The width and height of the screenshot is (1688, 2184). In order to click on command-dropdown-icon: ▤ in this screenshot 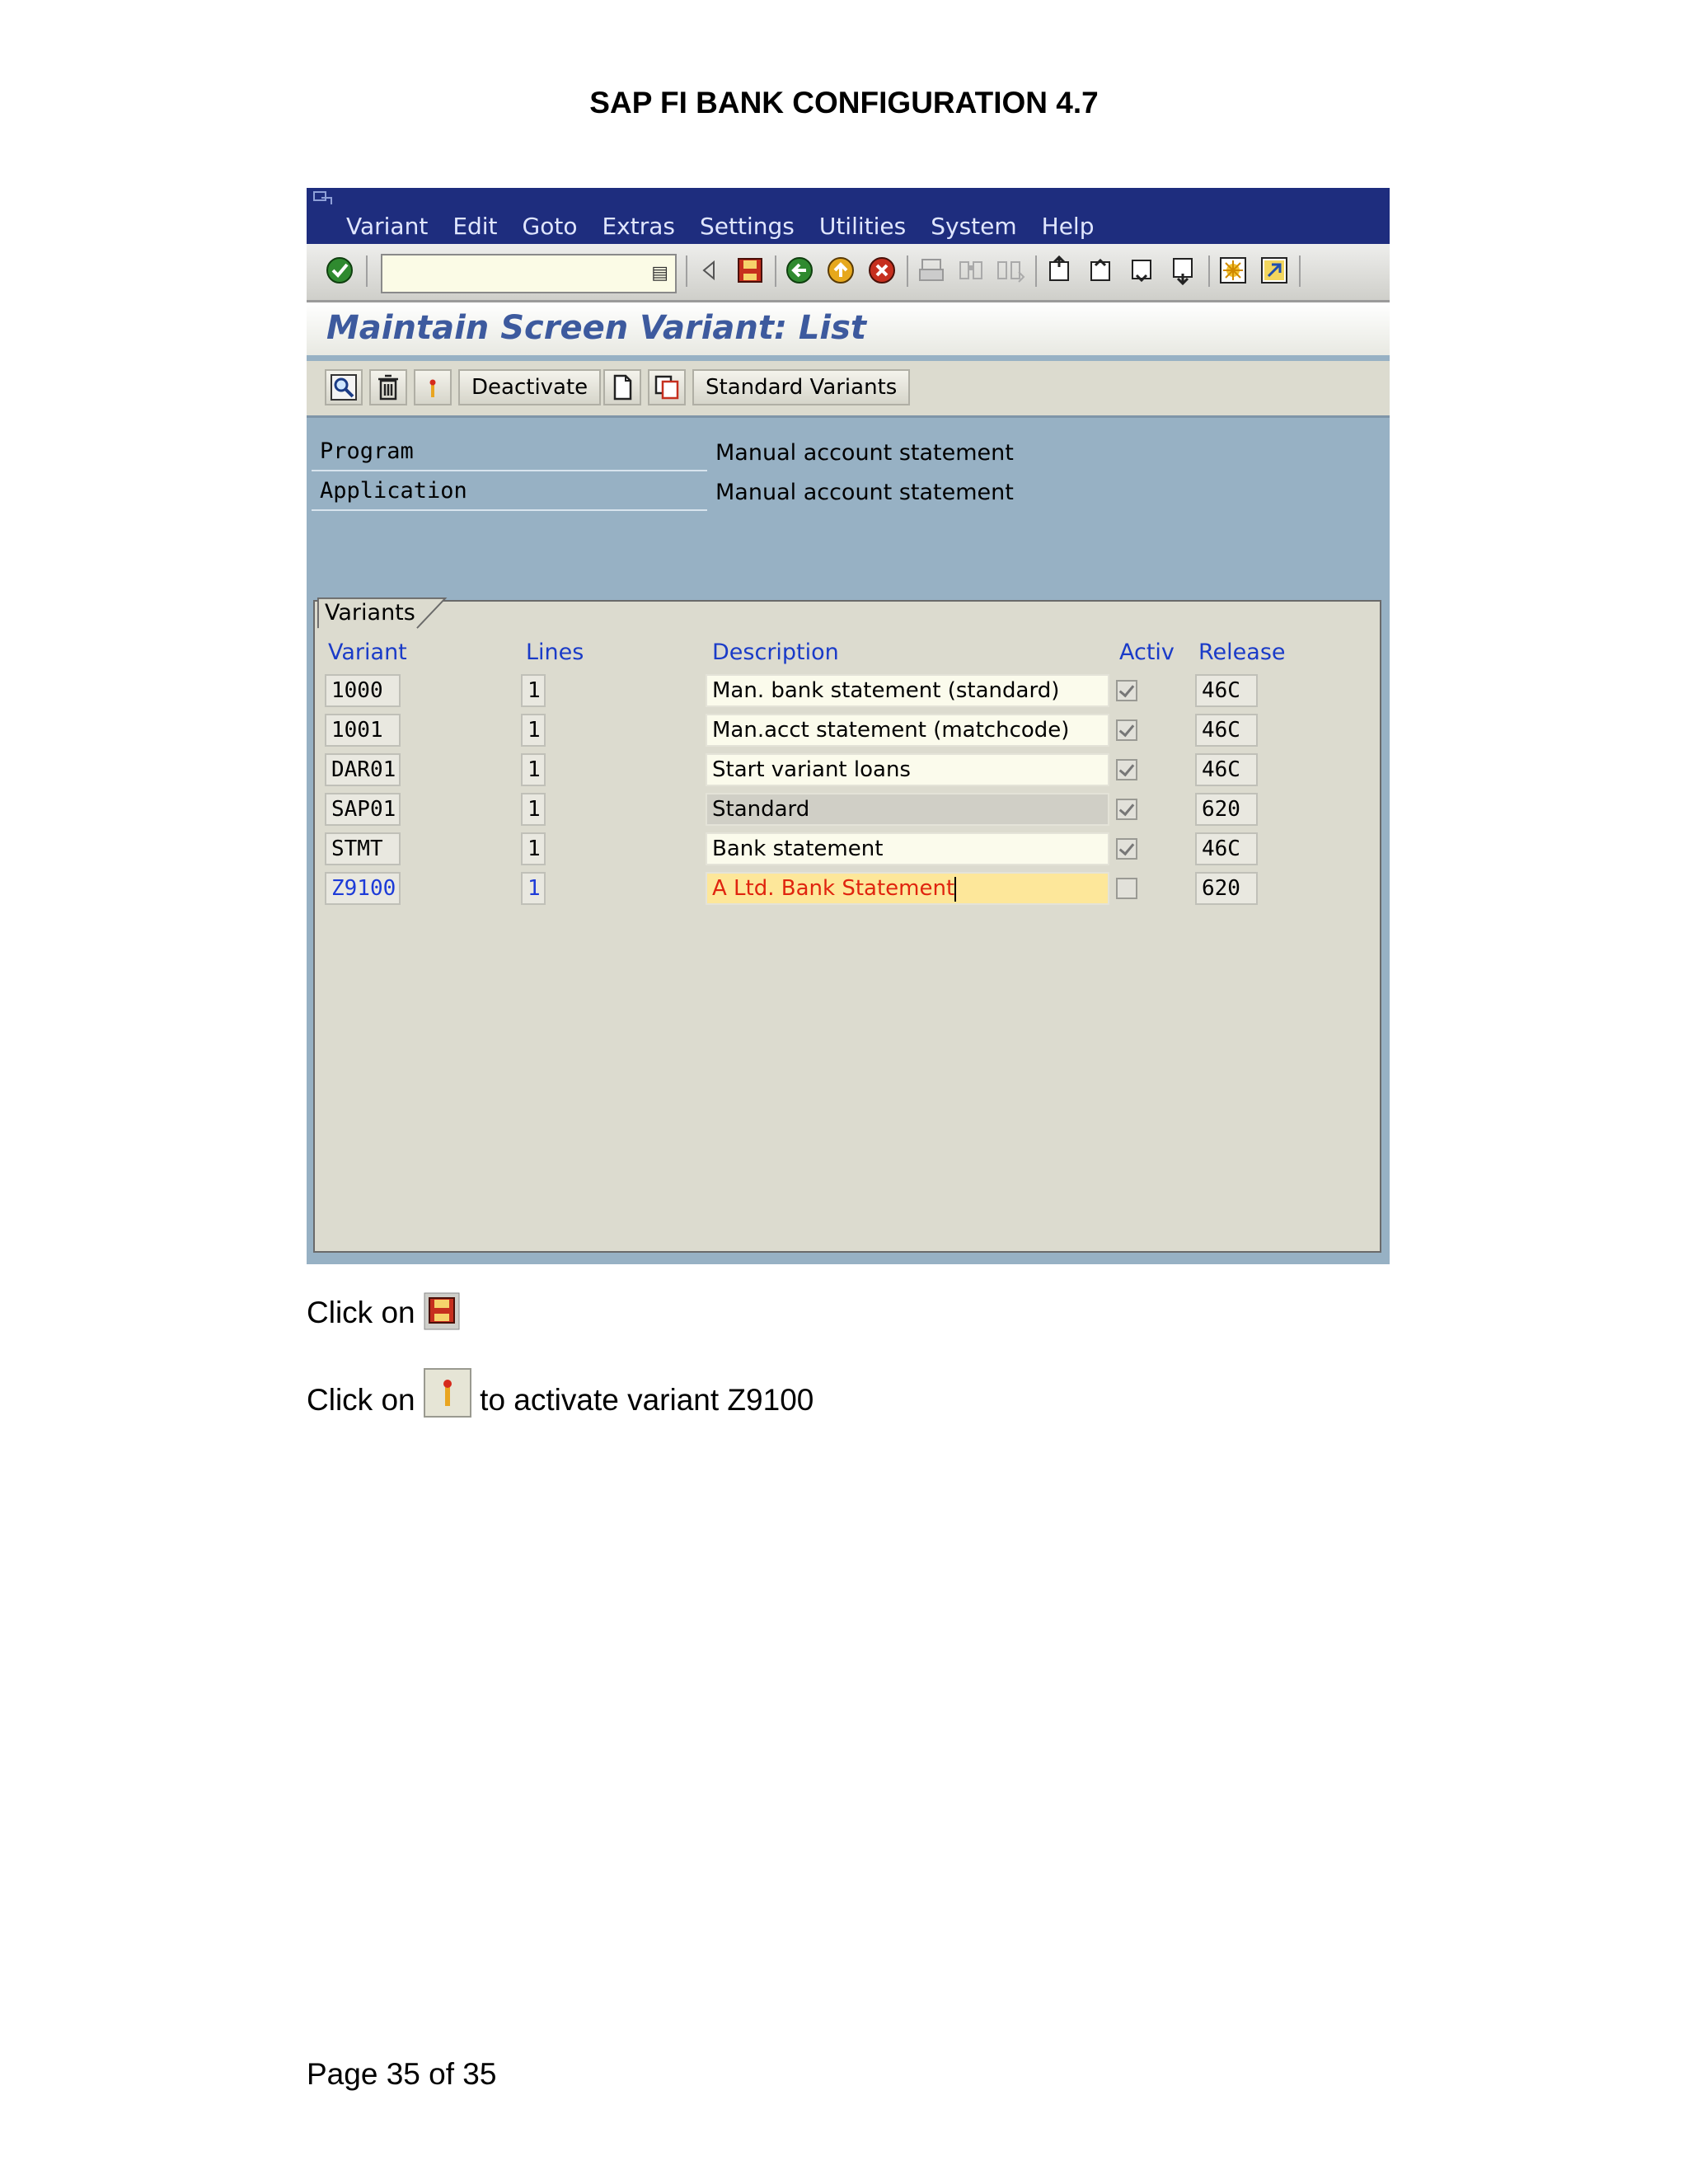, I will do `click(659, 273)`.